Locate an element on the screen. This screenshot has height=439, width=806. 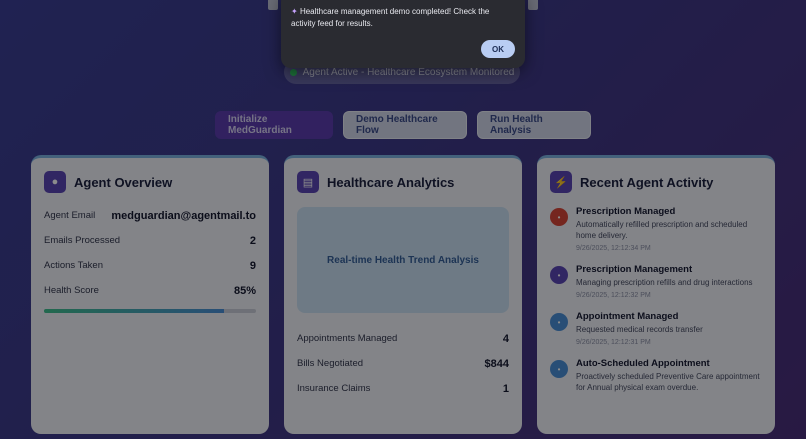
sparkle-icon: ✦ is located at coordinates (294, 11).